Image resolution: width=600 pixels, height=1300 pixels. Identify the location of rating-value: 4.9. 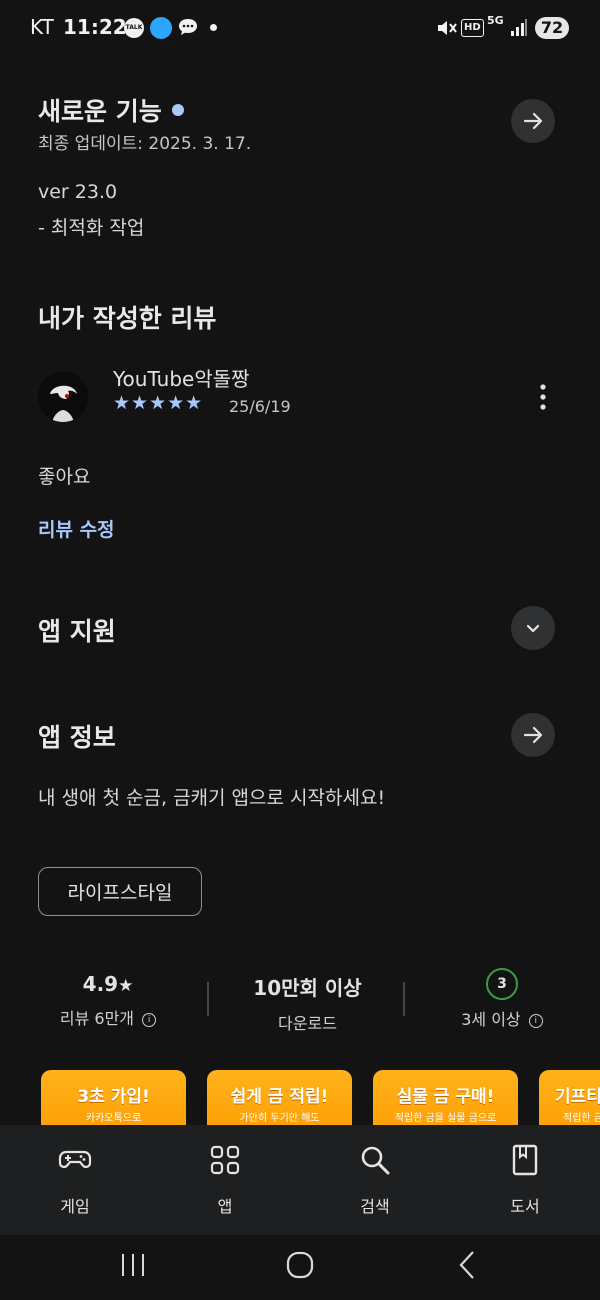
(100, 984).